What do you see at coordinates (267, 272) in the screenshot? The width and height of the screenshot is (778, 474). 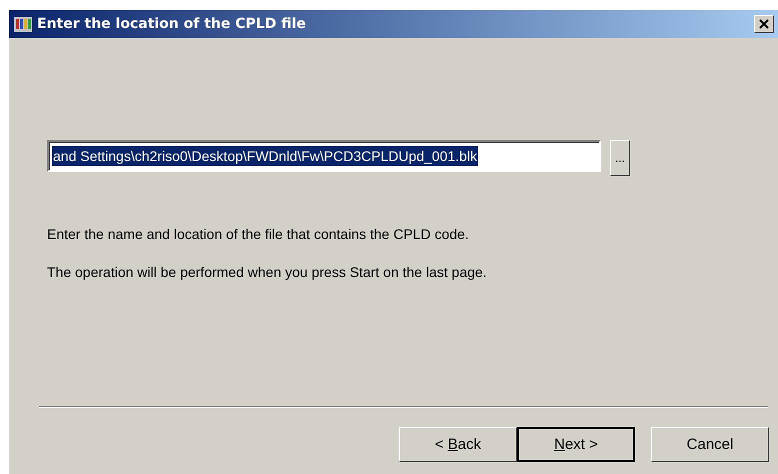 I see `instruction-text: The operation will be performed when you press Start on the last page.` at bounding box center [267, 272].